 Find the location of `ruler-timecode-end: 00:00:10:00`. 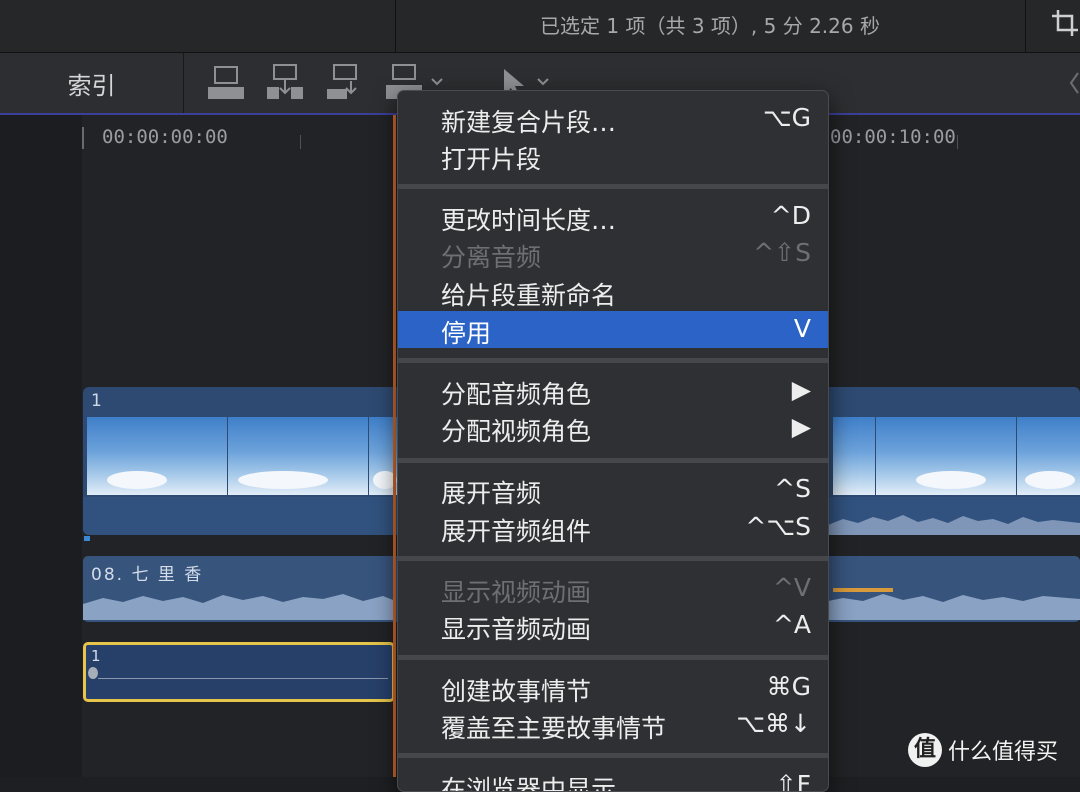

ruler-timecode-end: 00:00:10:00 is located at coordinates (893, 137).